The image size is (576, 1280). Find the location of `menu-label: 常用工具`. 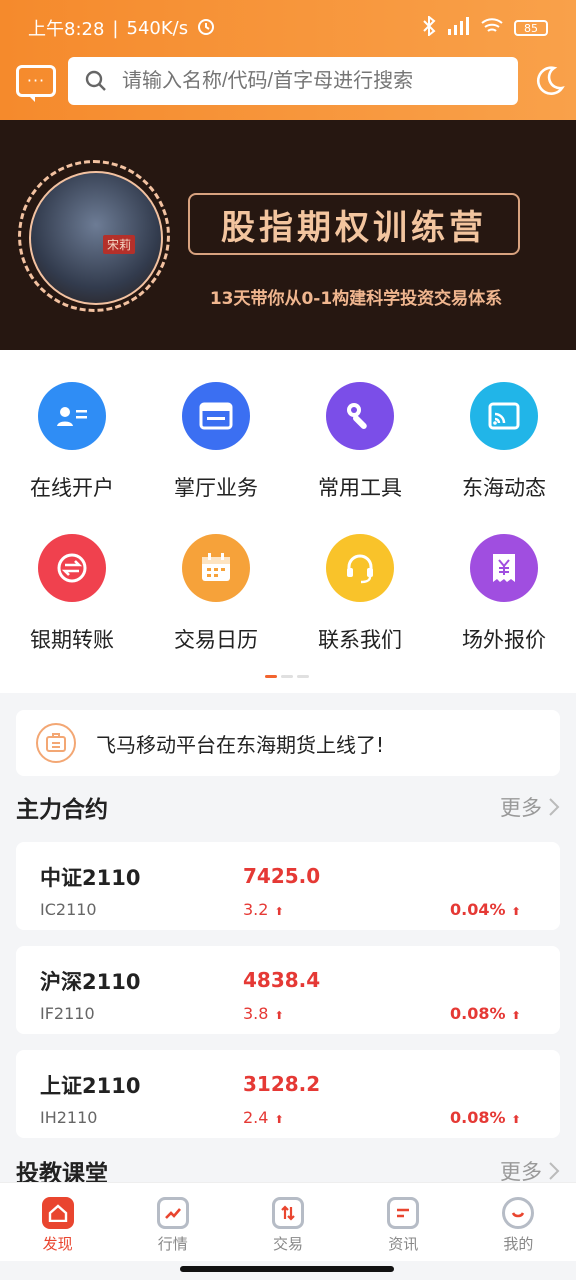

menu-label: 常用工具 is located at coordinates (360, 488).